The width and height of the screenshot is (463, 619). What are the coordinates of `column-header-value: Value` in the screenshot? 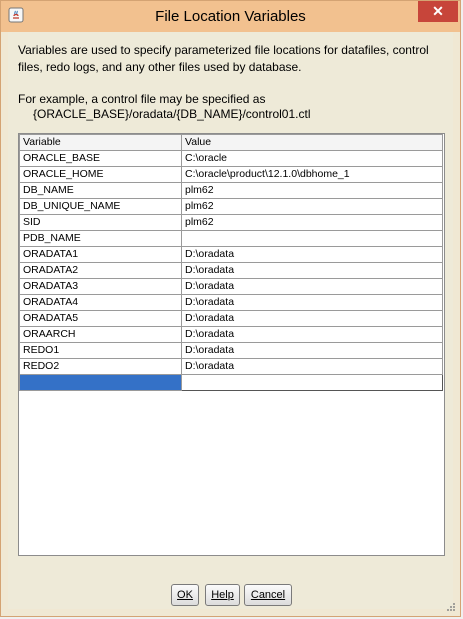 It's located at (312, 142).